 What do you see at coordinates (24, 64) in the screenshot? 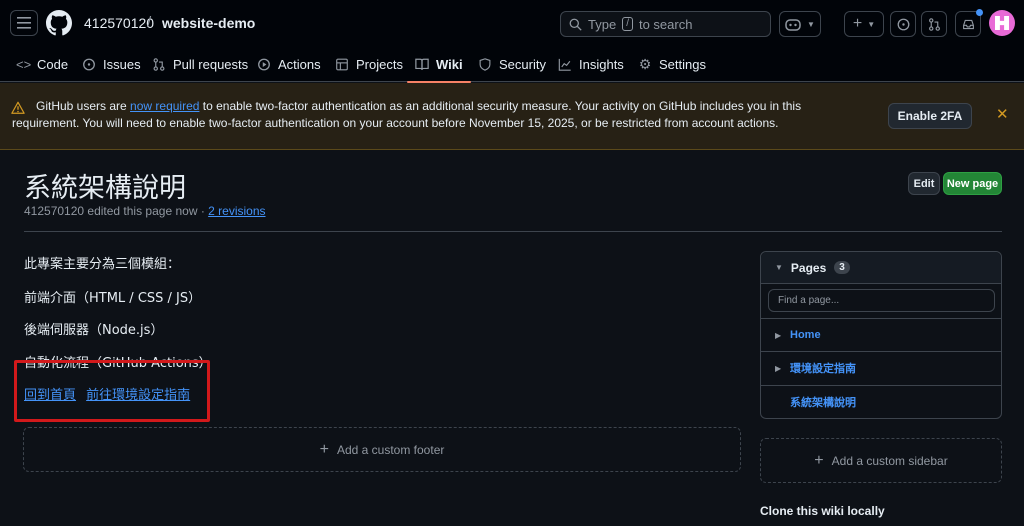
I see `code-icon: <>` at bounding box center [24, 64].